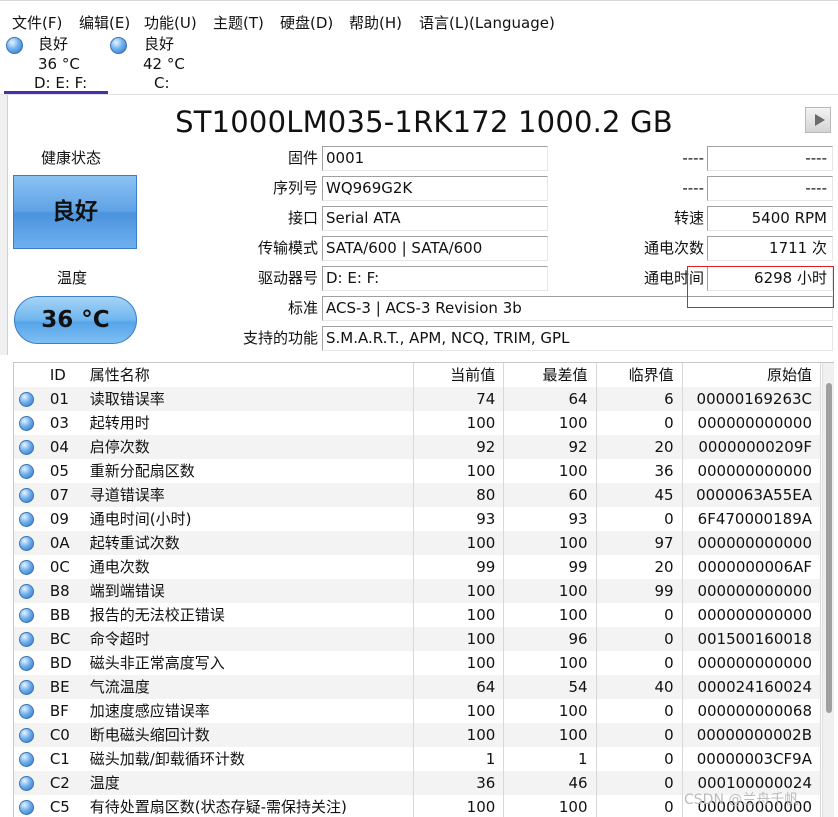  What do you see at coordinates (418, 759) in the screenshot?
I see `table-row: C1 磁头加载/卸载循环计数 1 1 0 00000003CF9A` at bounding box center [418, 759].